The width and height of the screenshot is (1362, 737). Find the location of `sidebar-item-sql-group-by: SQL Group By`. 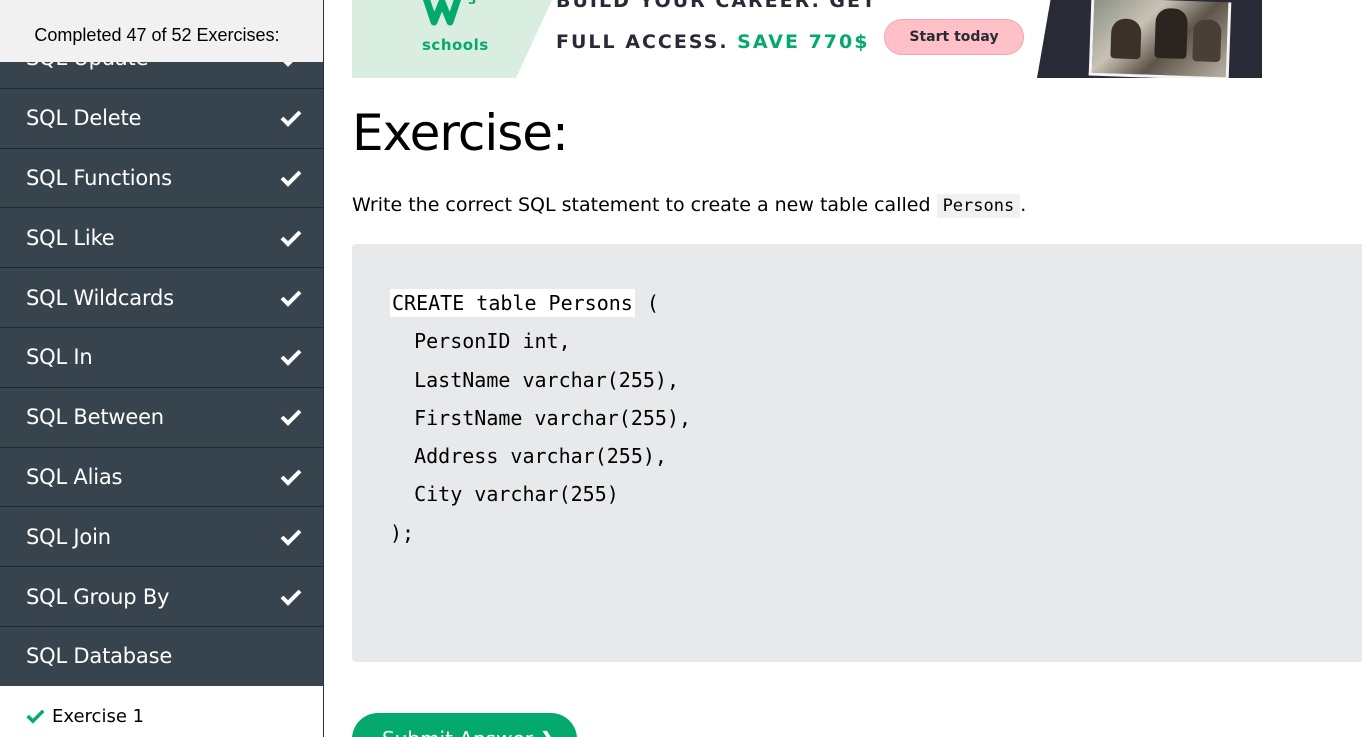

sidebar-item-sql-group-by: SQL Group By is located at coordinates (161, 597).